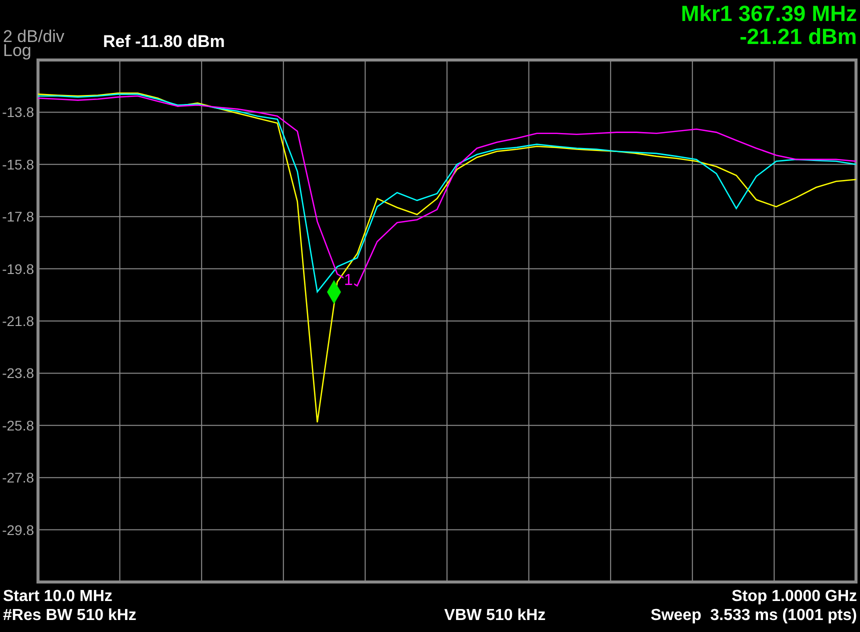  I want to click on y-tick-label: -25.8, so click(18, 425).